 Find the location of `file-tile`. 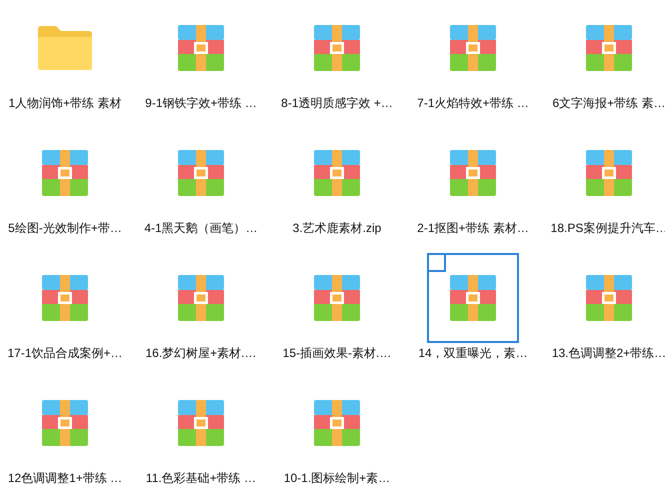

file-tile is located at coordinates (473, 298).